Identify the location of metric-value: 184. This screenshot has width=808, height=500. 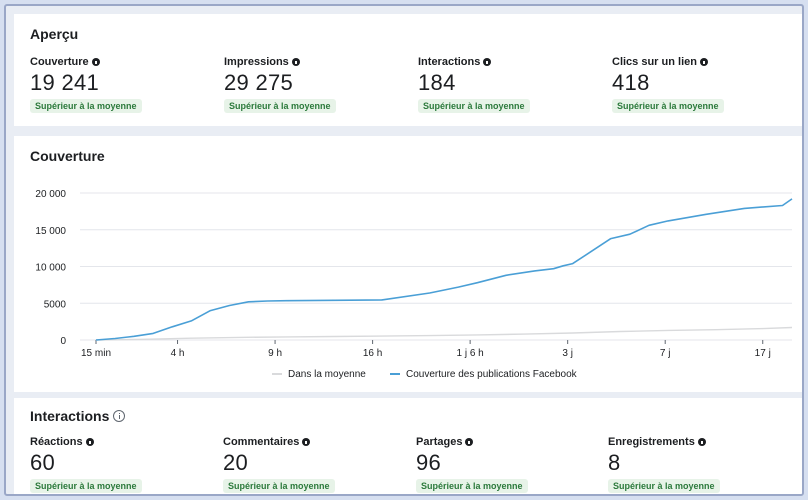
(437, 82).